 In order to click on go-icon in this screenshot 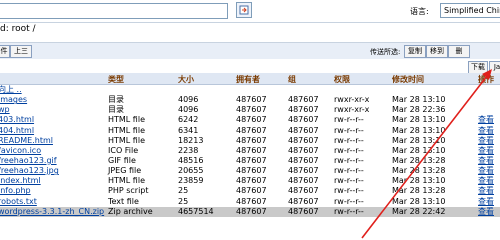, I will do `click(244, 10)`.